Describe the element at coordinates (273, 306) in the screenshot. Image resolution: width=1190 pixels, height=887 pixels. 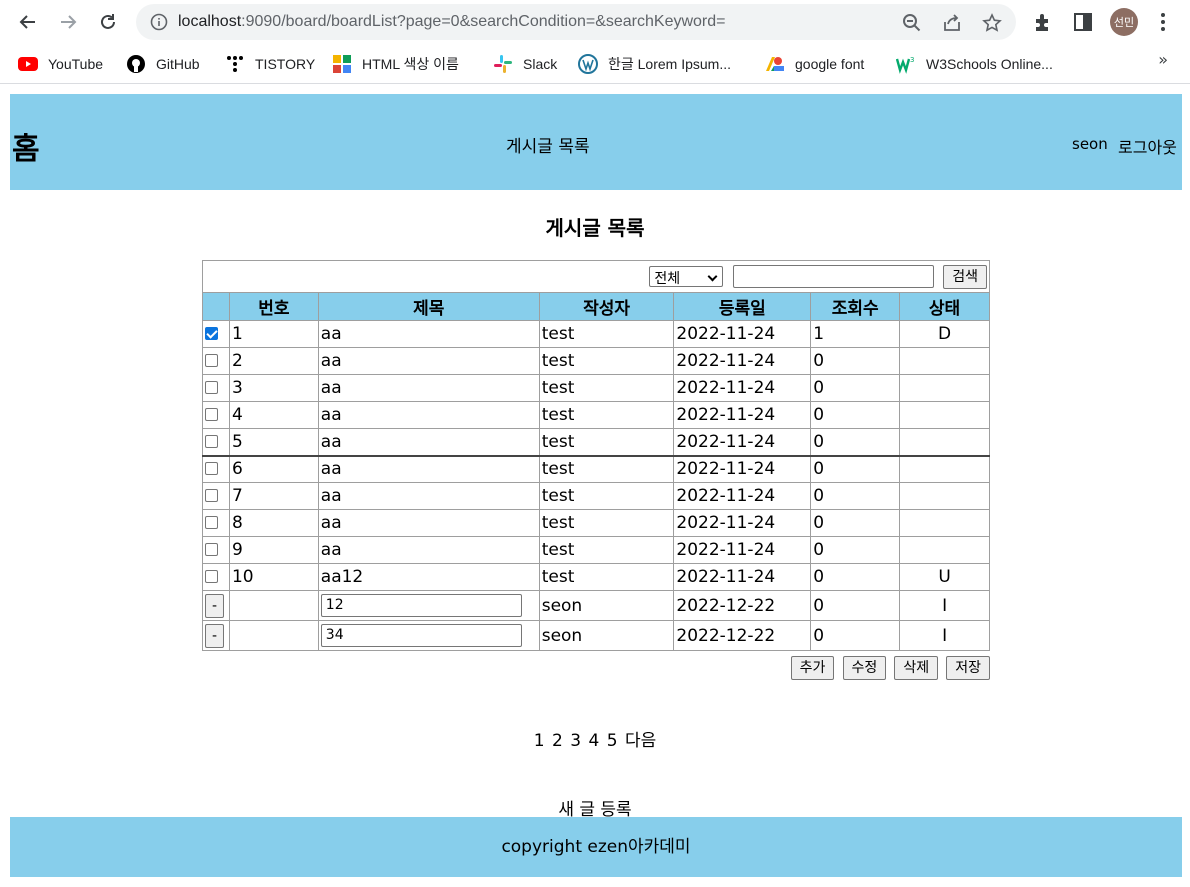
I see `column-header-number: 번호` at that location.